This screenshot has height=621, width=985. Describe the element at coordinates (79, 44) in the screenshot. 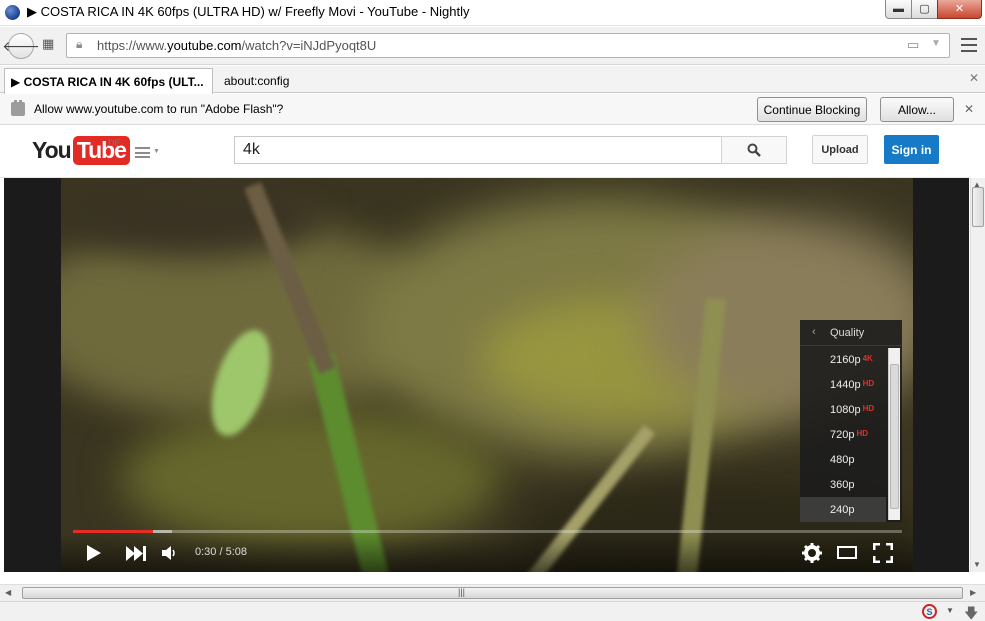

I see `lock-icon: 🔒︎` at that location.